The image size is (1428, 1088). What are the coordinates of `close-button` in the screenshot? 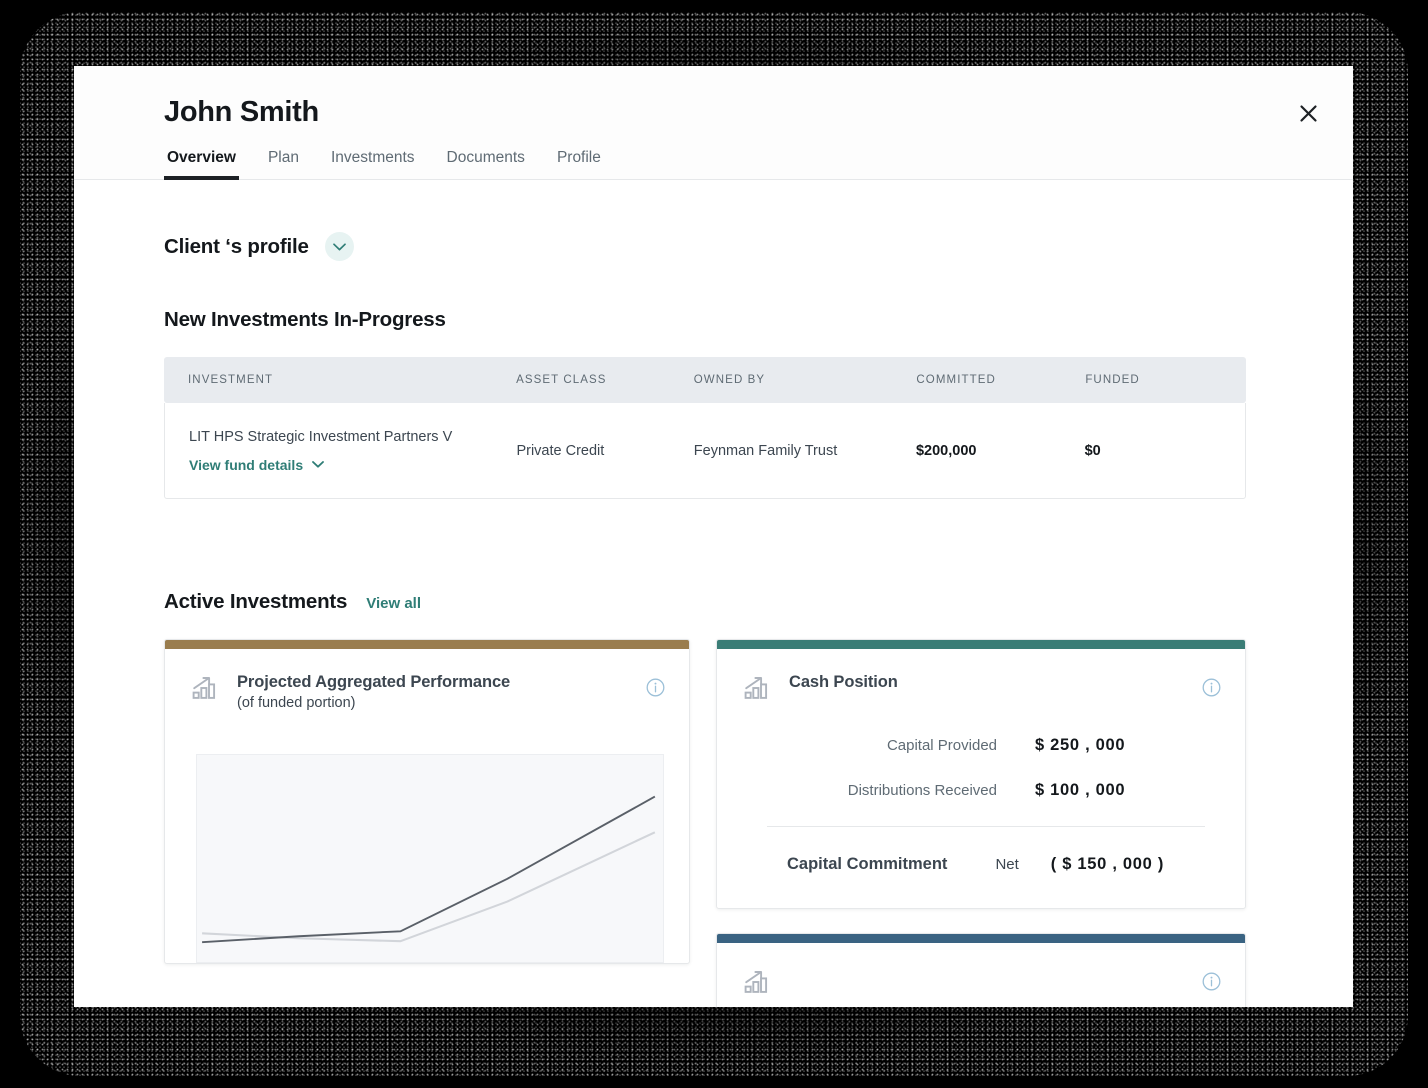 It's located at (1308, 113).